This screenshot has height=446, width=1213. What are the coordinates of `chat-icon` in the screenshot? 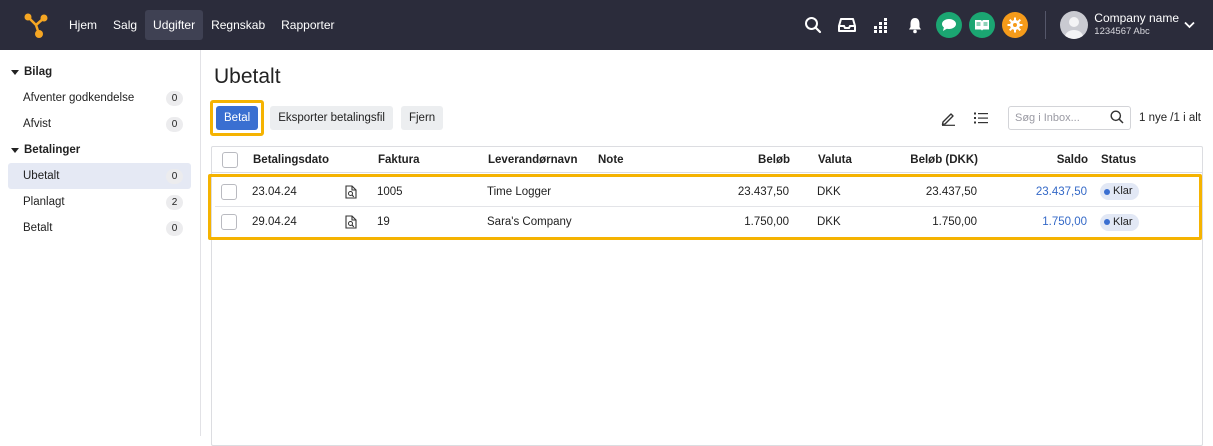 It's located at (949, 25).